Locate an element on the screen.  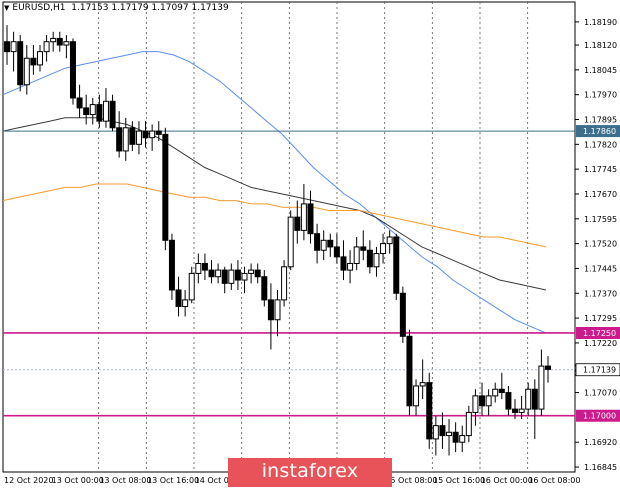
y-axis-label: 1.17370 is located at coordinates (600, 293).